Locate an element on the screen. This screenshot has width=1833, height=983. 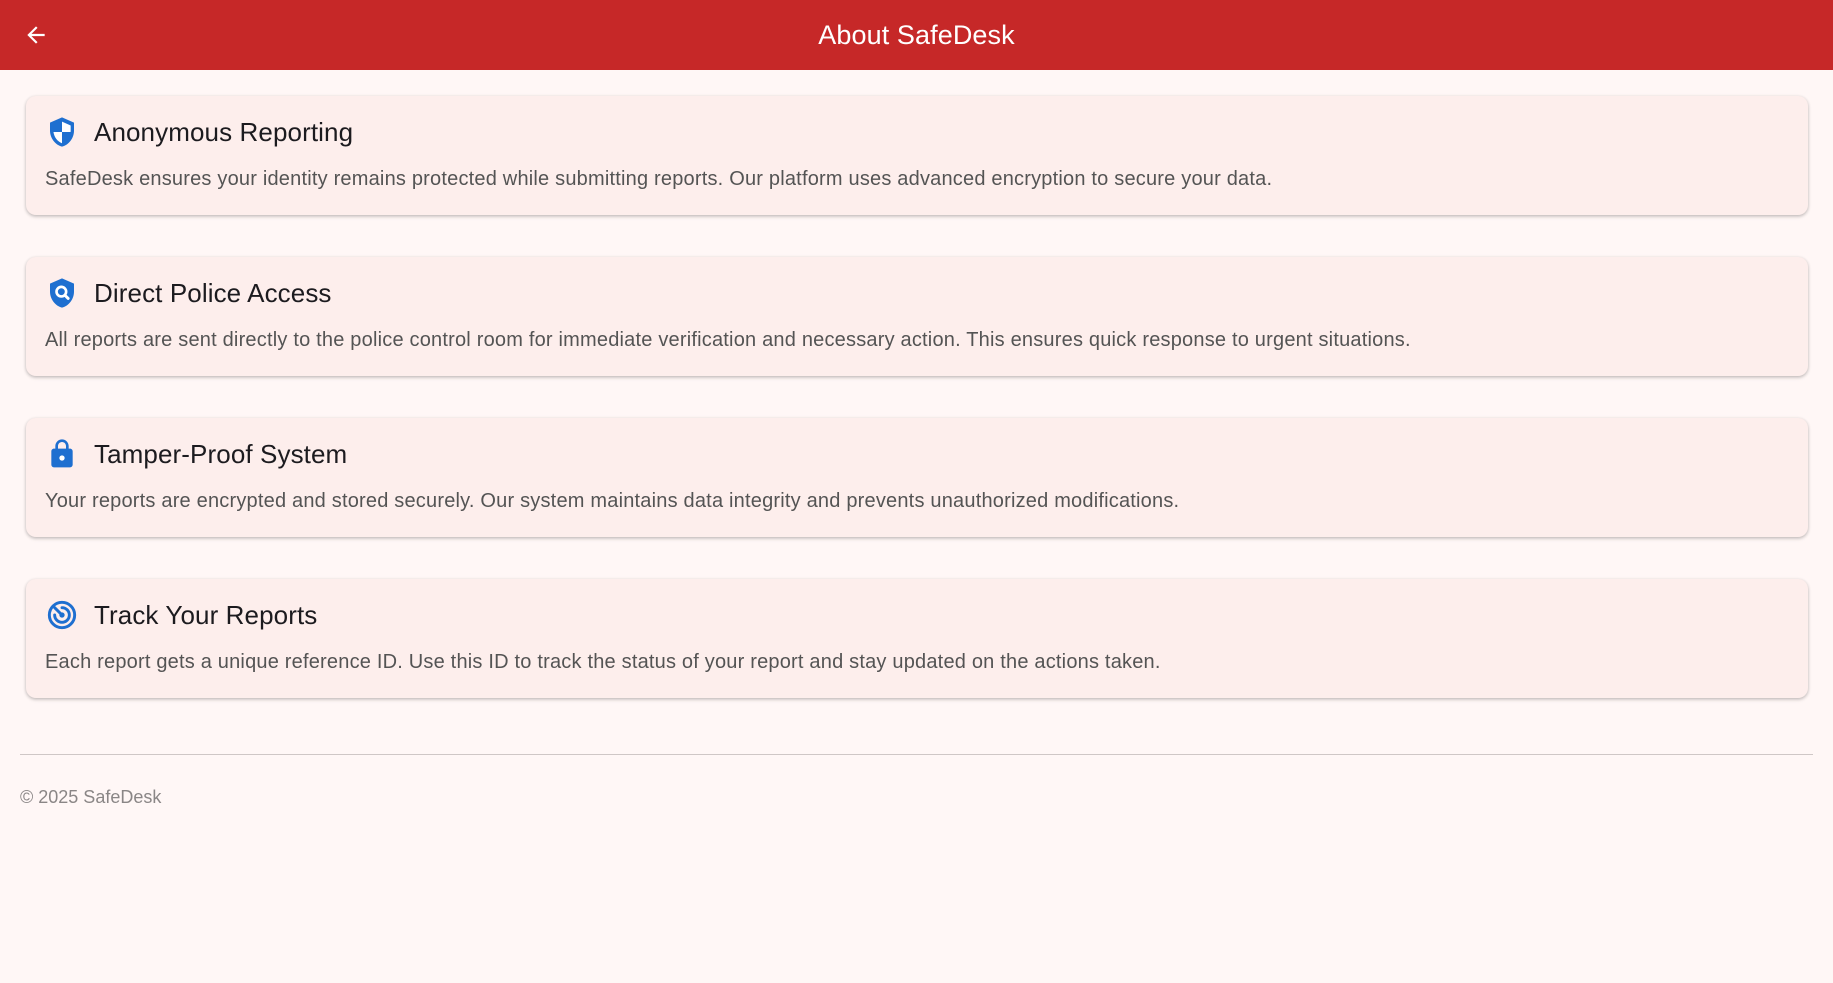
shield-icon is located at coordinates (62, 132).